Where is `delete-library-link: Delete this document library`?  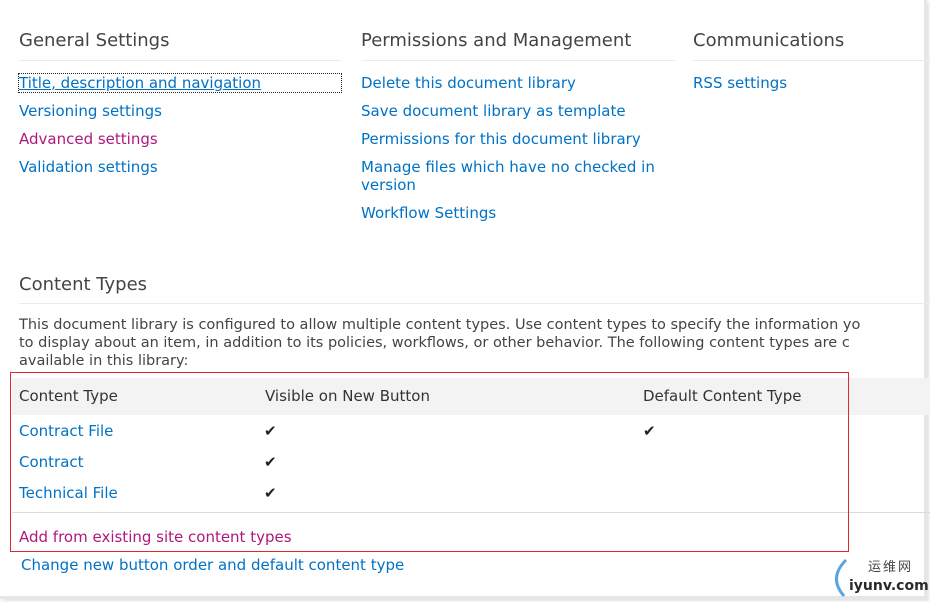 delete-library-link: Delete this document library is located at coordinates (518, 83).